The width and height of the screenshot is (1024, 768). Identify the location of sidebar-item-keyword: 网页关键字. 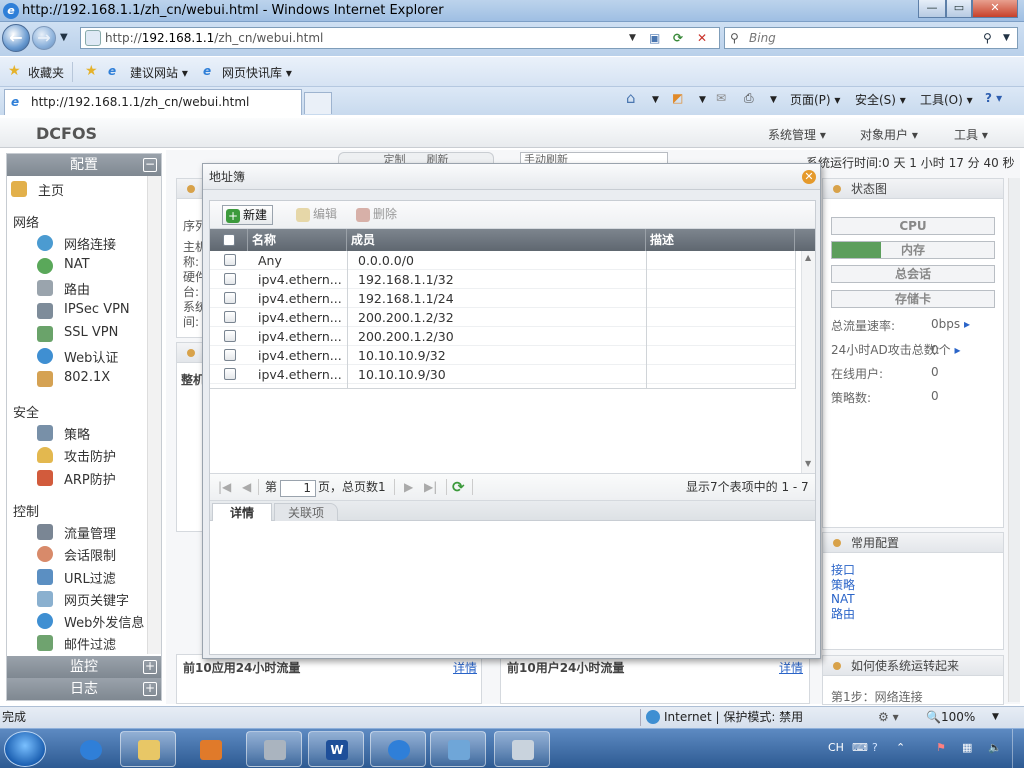
(83, 599).